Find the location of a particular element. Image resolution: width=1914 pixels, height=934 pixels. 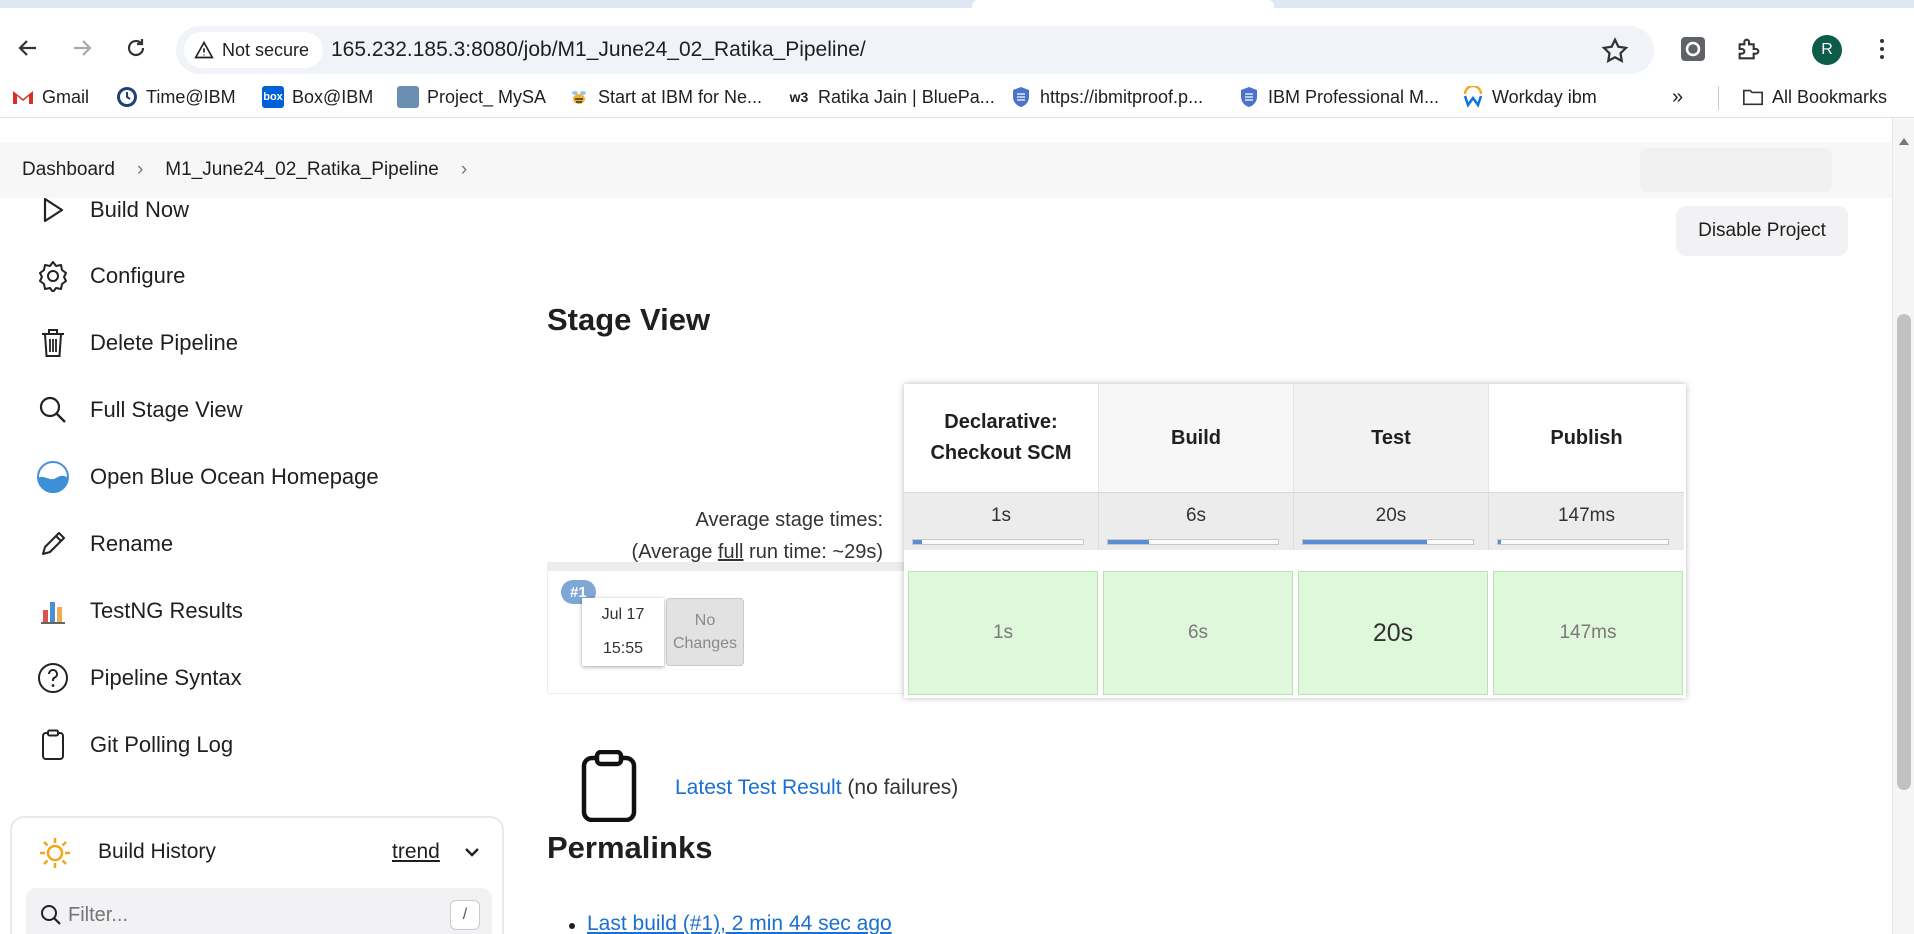

stage-name: Test is located at coordinates (1391, 437).